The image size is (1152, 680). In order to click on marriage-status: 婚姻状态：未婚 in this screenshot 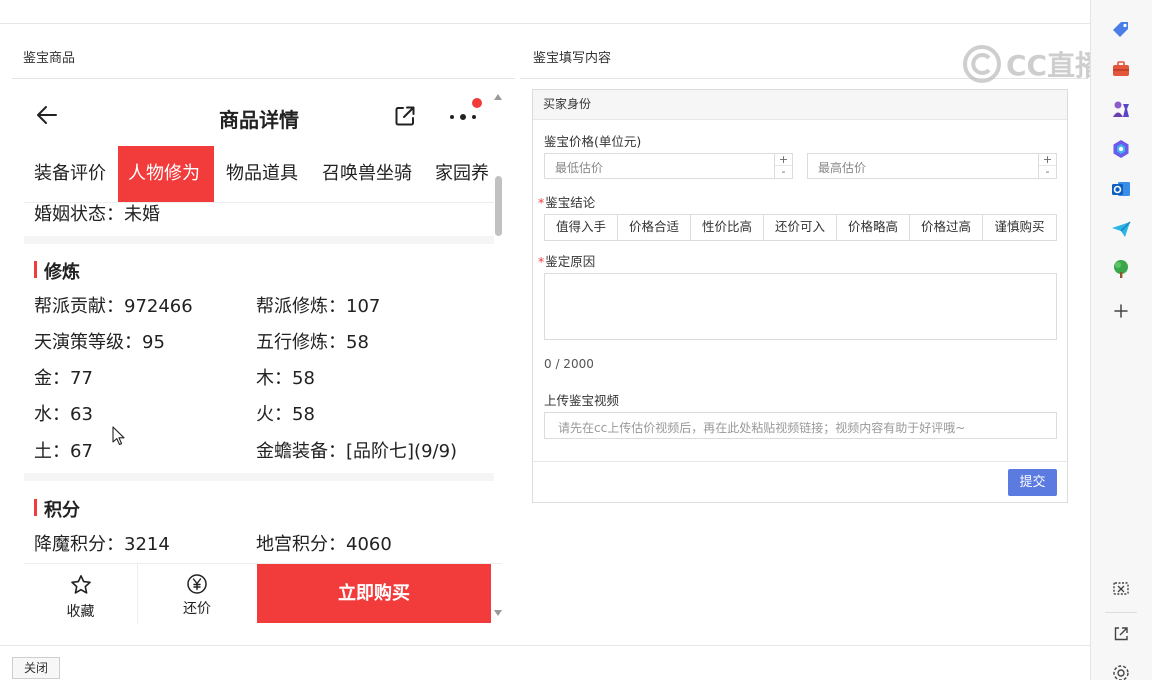, I will do `click(97, 214)`.